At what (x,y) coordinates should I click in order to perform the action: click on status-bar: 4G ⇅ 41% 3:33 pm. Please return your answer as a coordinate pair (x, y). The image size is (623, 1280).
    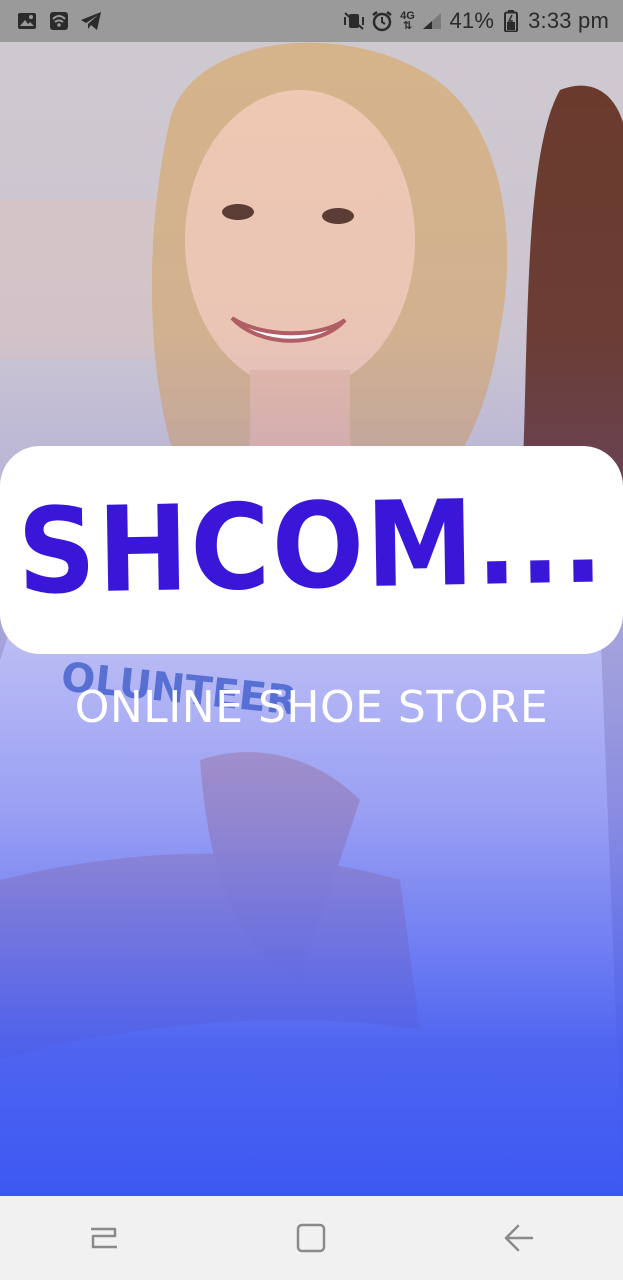
    Looking at the image, I should click on (311, 21).